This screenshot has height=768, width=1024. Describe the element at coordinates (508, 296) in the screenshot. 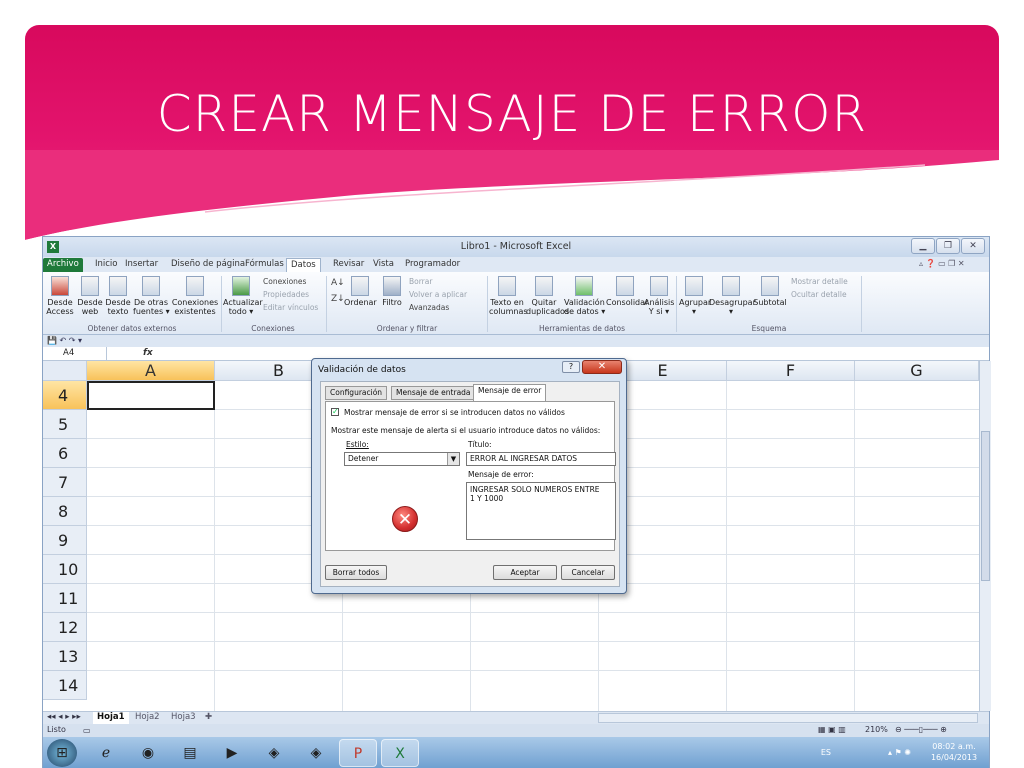

I see `texto-columnas-button: Texto en columnas` at that location.